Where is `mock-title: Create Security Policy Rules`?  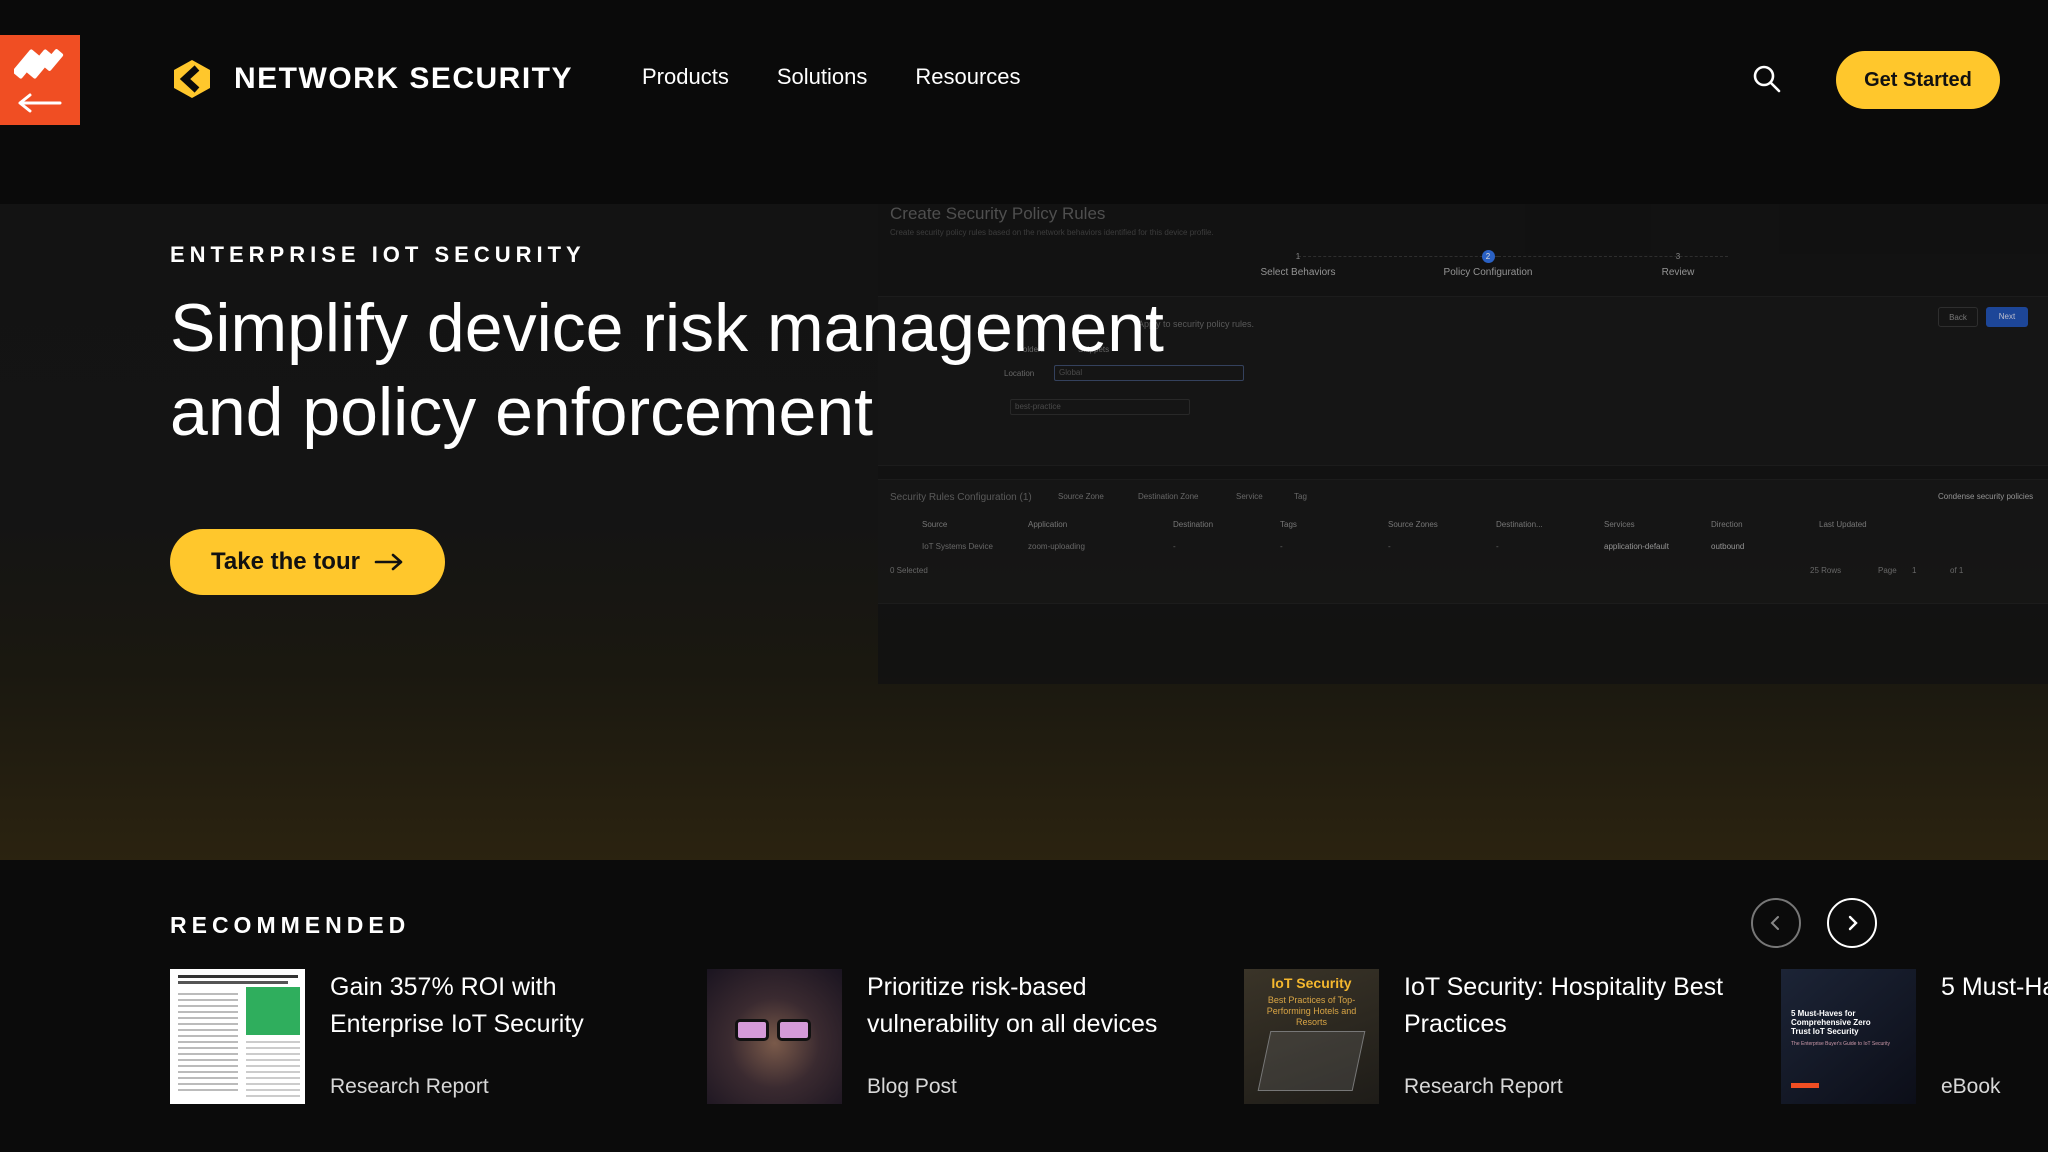
mock-title: Create Security Policy Rules is located at coordinates (998, 213).